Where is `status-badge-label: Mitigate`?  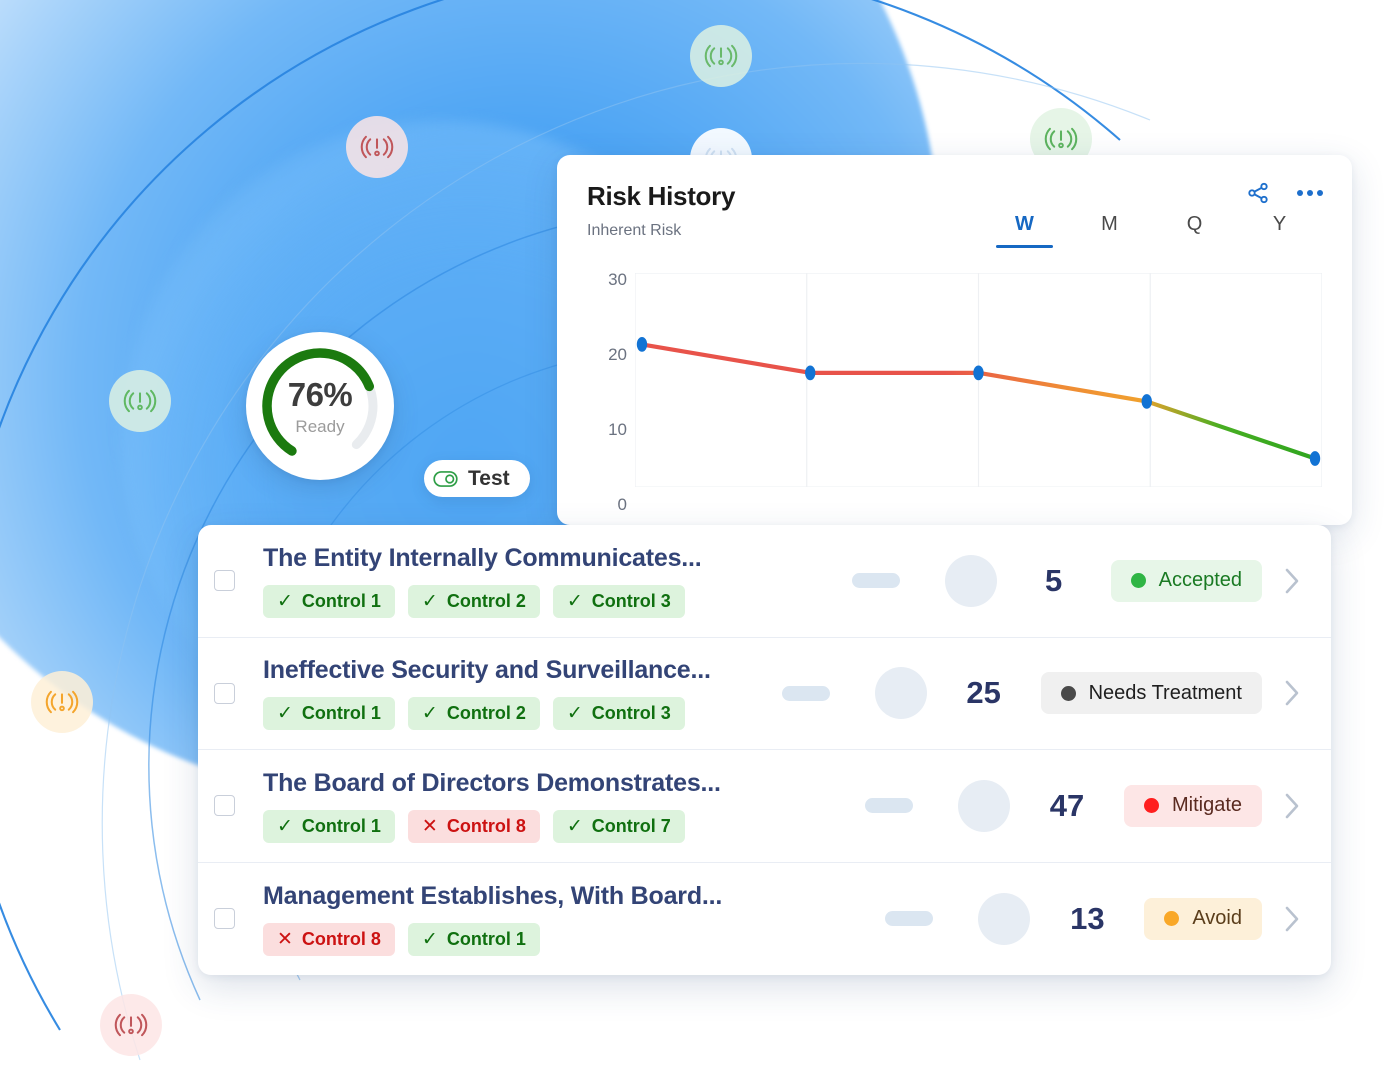
status-badge-label: Mitigate is located at coordinates (1206, 805).